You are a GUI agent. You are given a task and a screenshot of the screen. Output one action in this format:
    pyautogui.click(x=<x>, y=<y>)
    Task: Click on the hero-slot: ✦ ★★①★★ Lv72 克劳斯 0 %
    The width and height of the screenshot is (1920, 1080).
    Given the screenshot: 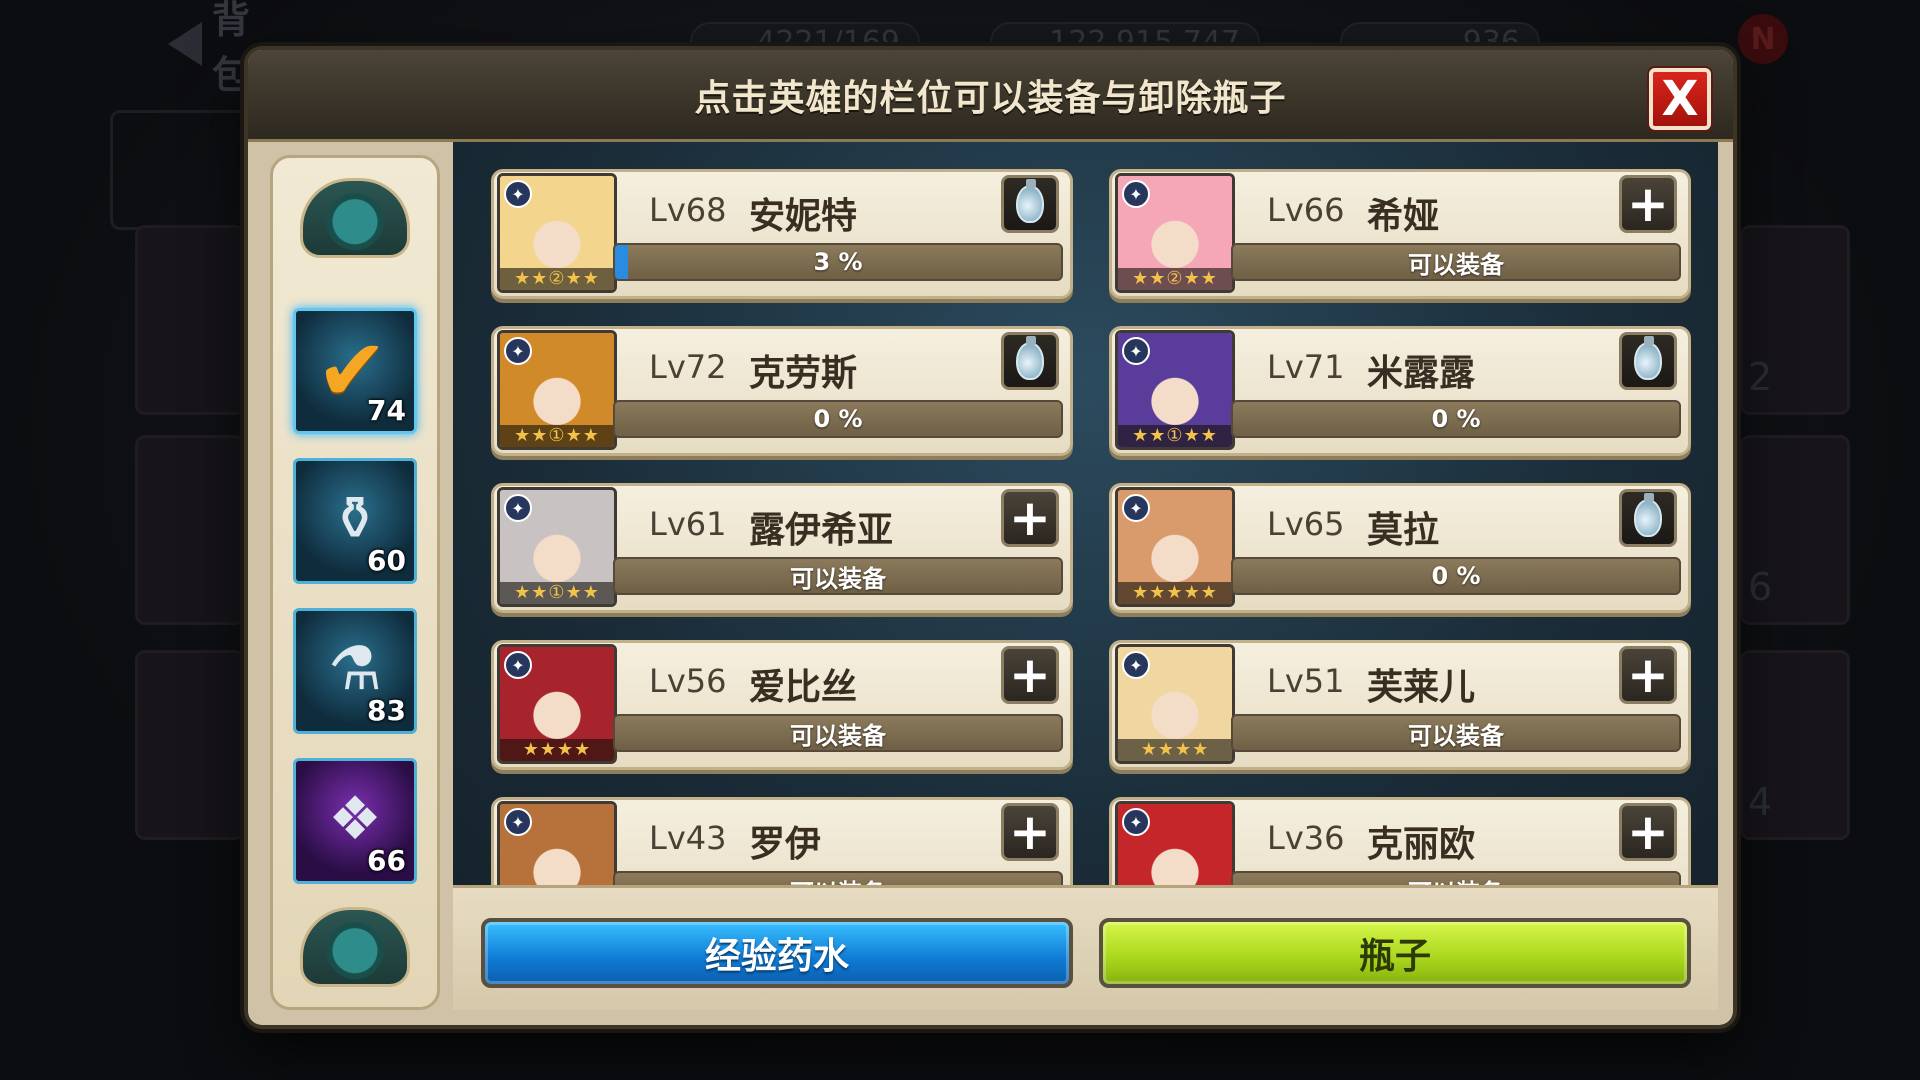 What is the action you would take?
    pyautogui.click(x=777, y=391)
    